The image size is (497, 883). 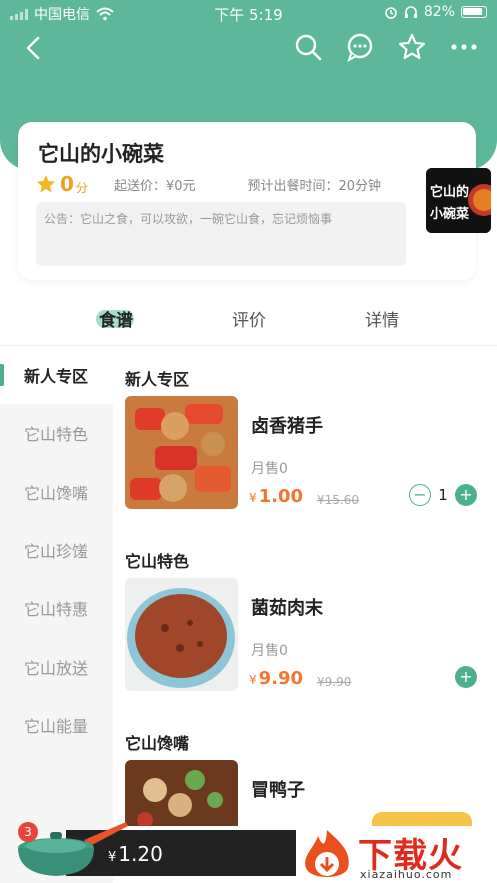 I want to click on category-item: 它山特色, so click(x=56, y=433).